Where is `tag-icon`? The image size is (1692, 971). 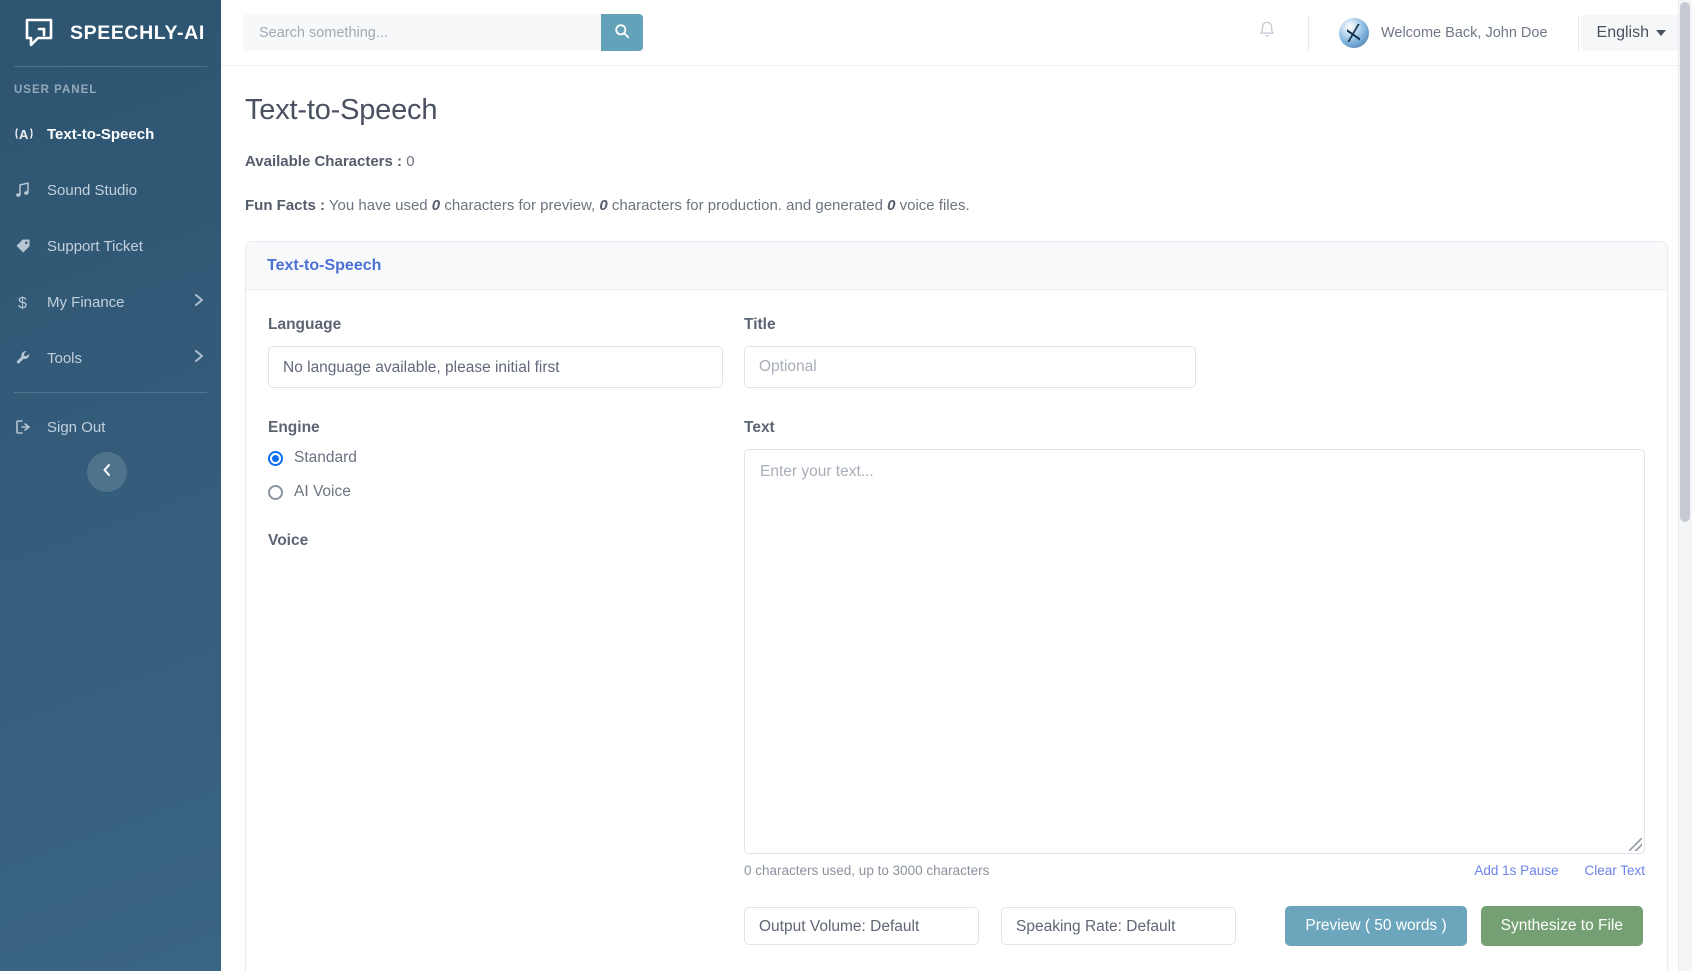
tag-icon is located at coordinates (26, 246).